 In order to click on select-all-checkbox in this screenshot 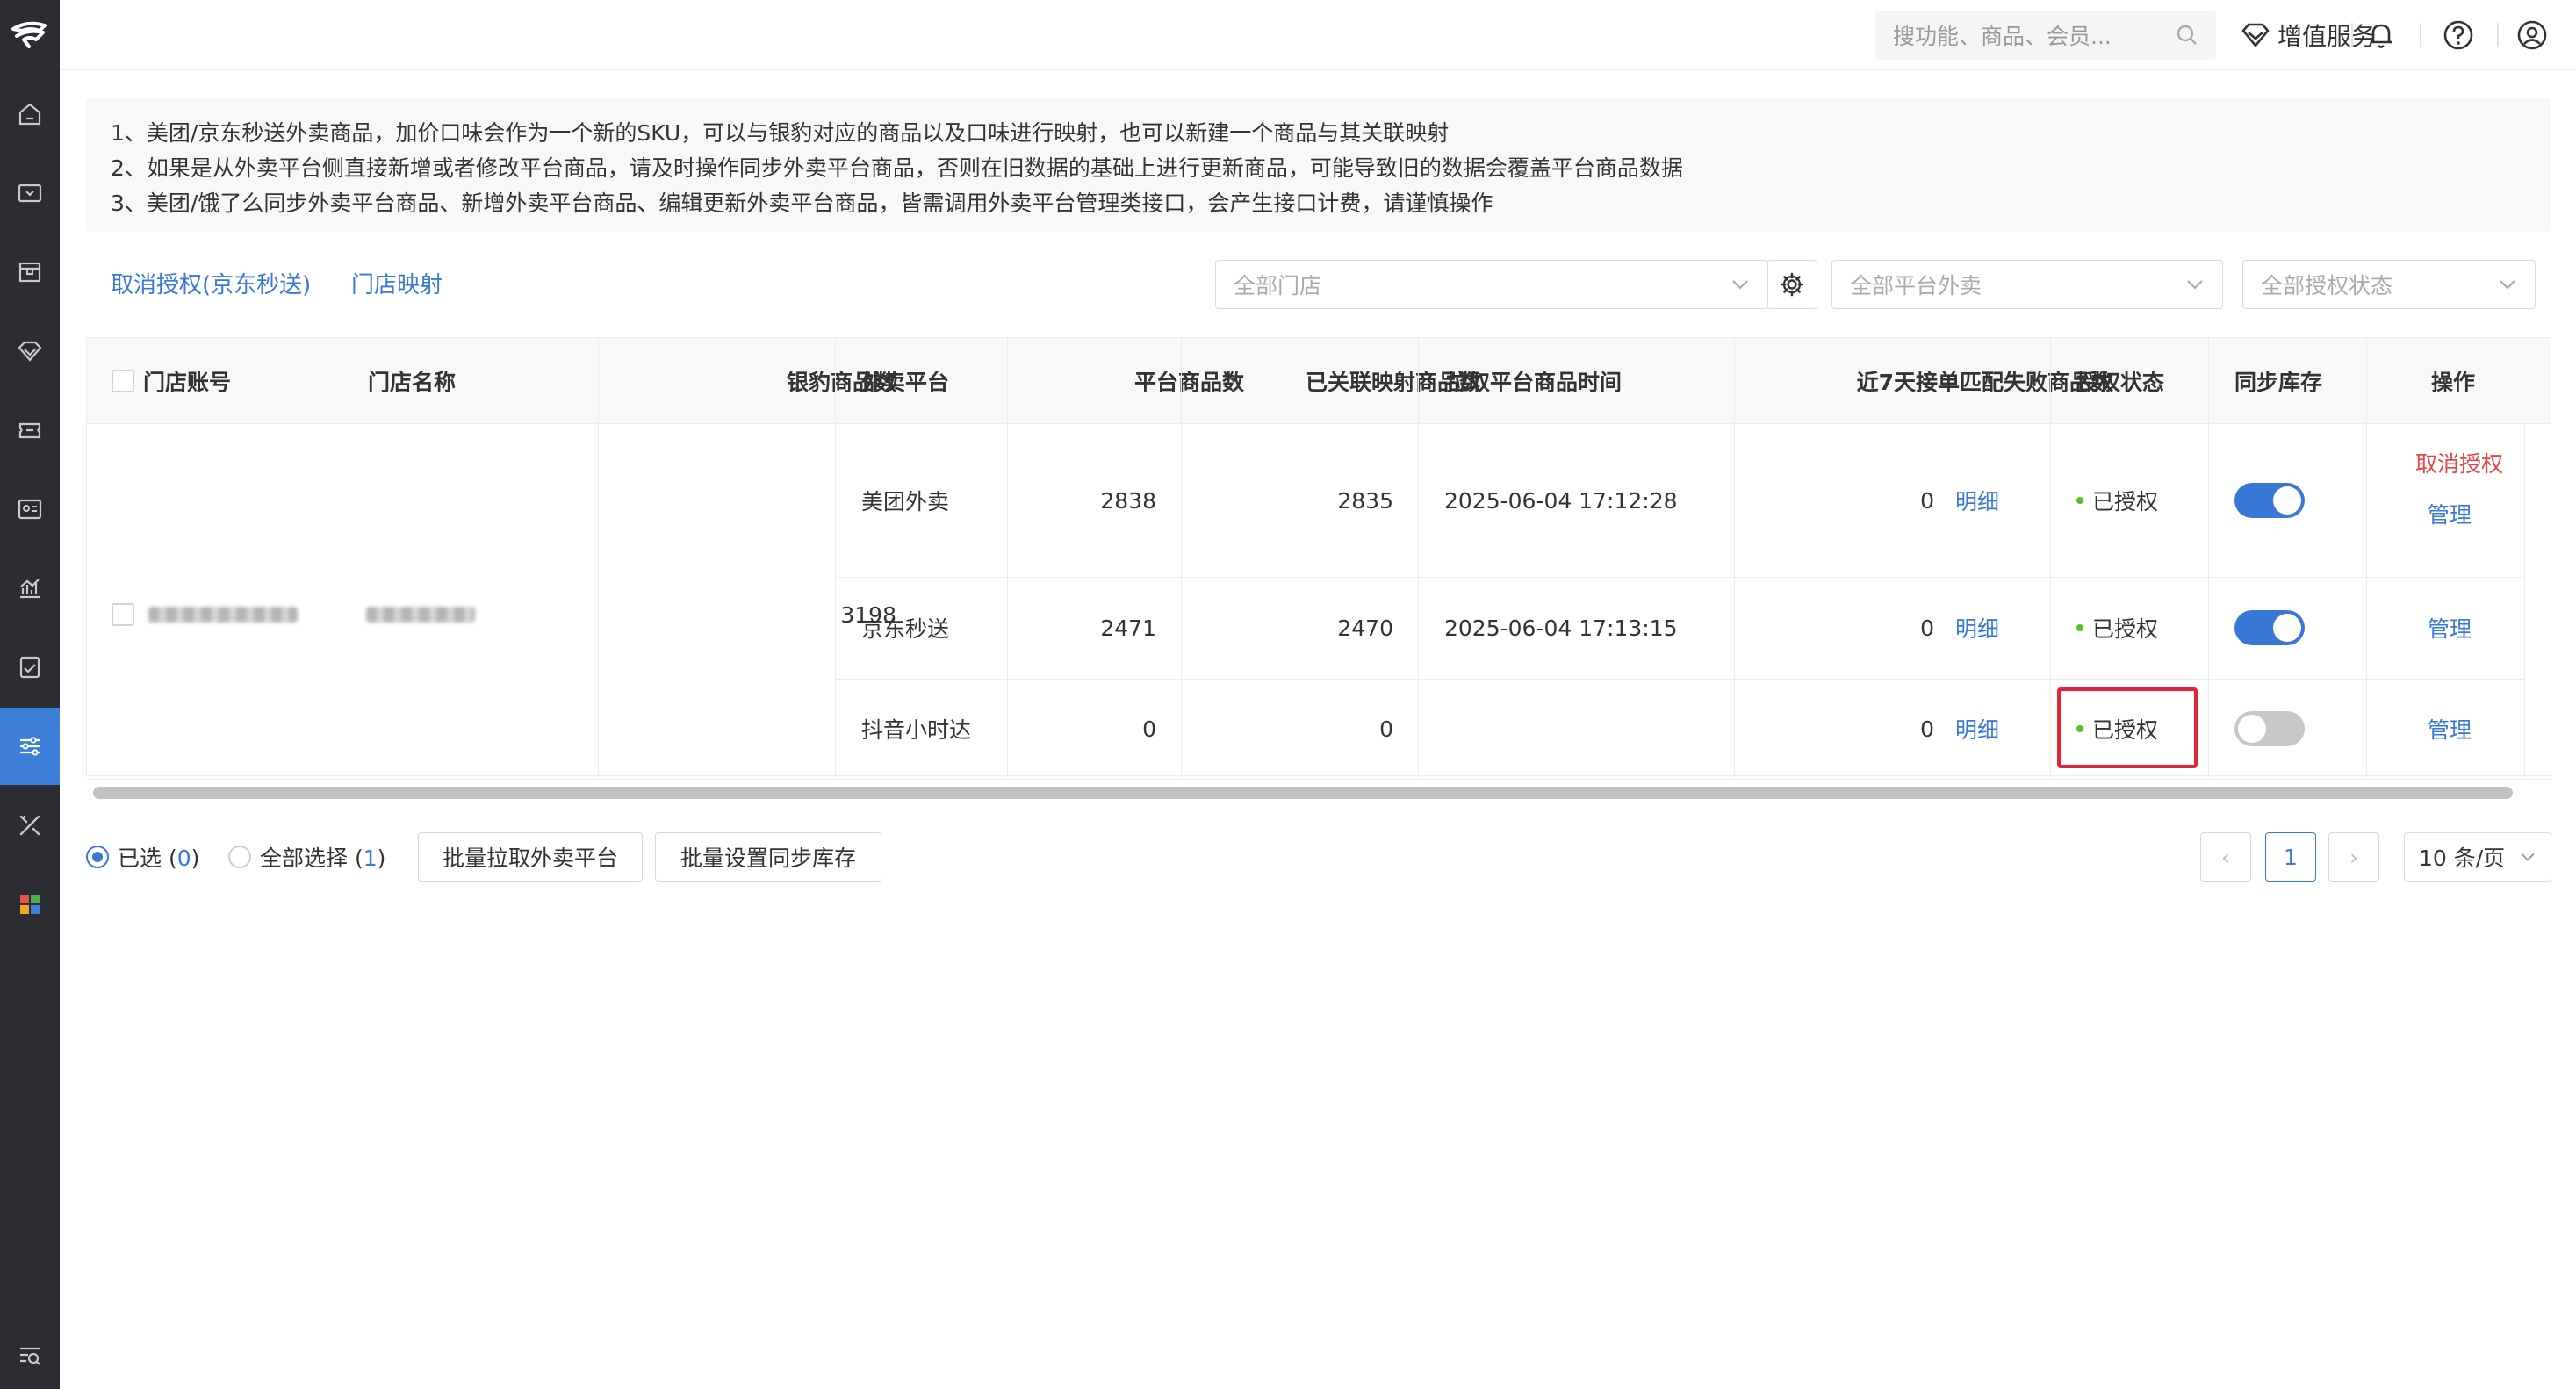, I will do `click(123, 381)`.